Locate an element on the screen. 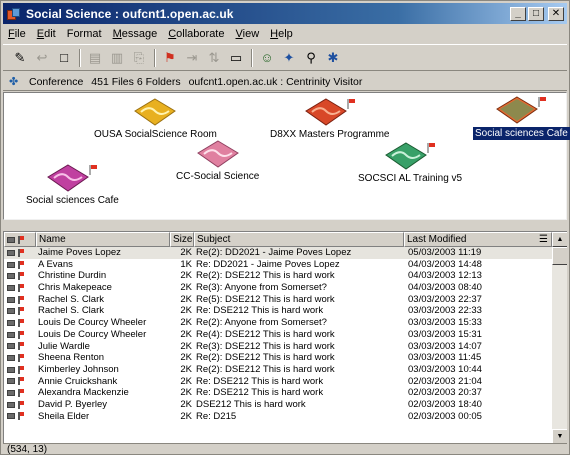  move-icon: ⇥ is located at coordinates (192, 58).